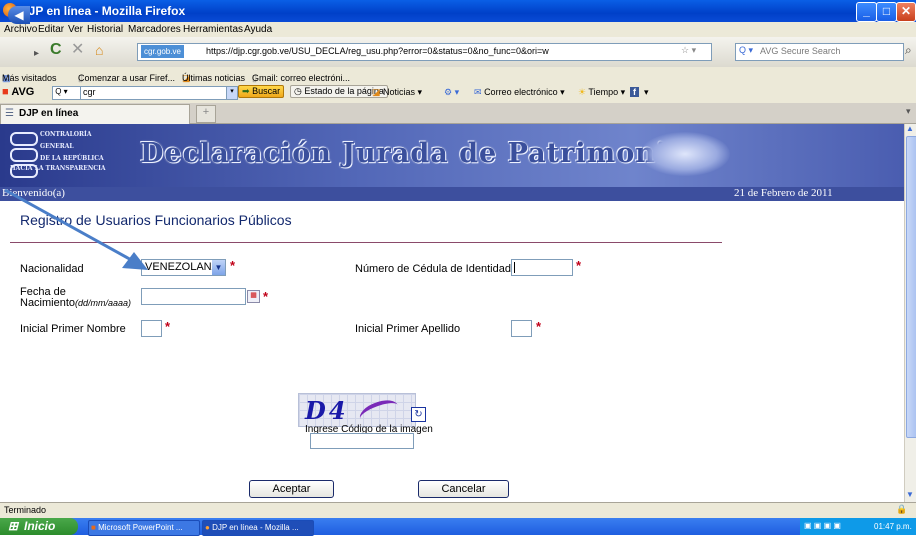 This screenshot has height=536, width=916. What do you see at coordinates (408, 329) in the screenshot?
I see `apellido-label: Inicial Primer Apellido` at bounding box center [408, 329].